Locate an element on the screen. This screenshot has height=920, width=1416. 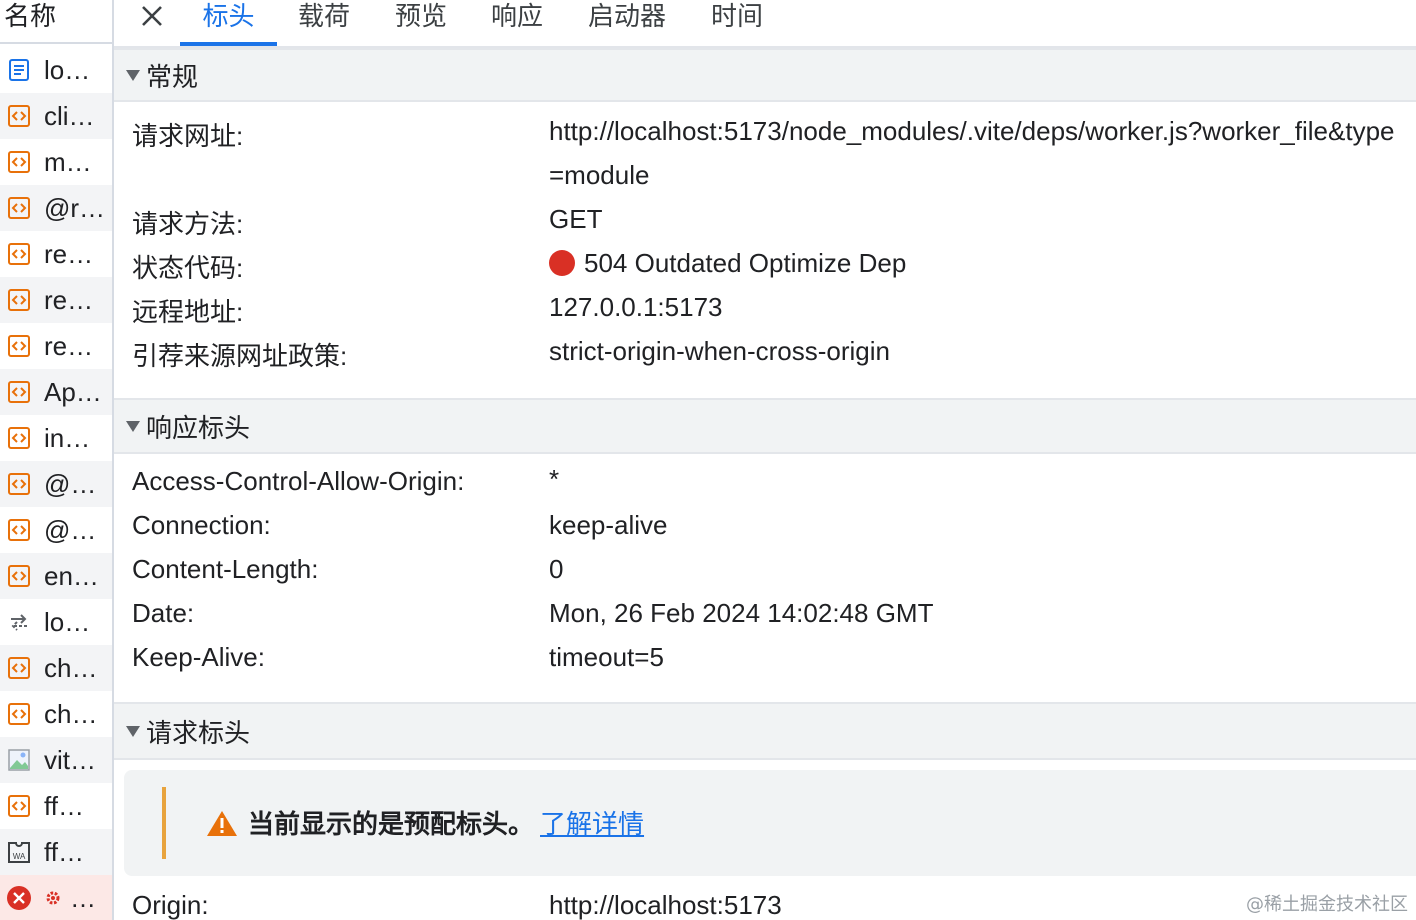
document-icon is located at coordinates (19, 70).